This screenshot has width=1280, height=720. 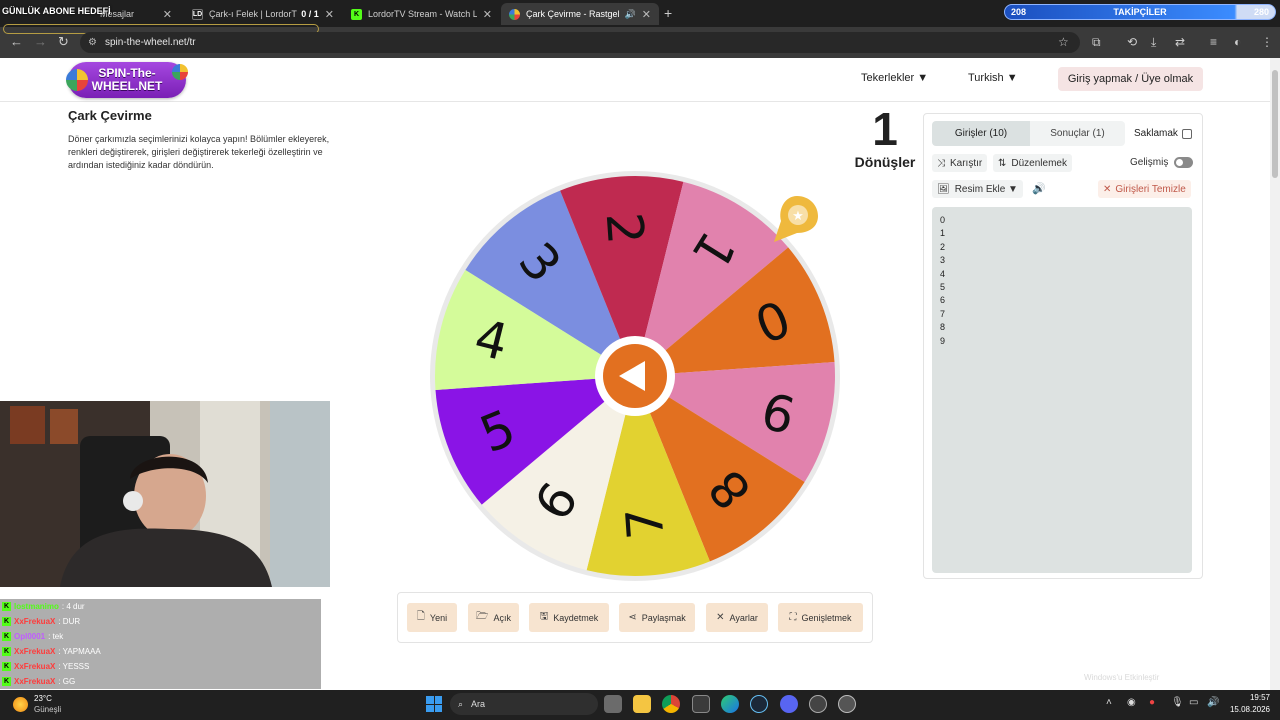 What do you see at coordinates (977, 189) in the screenshot?
I see `add-image-button: 🖼 Resim Ekle ▼` at bounding box center [977, 189].